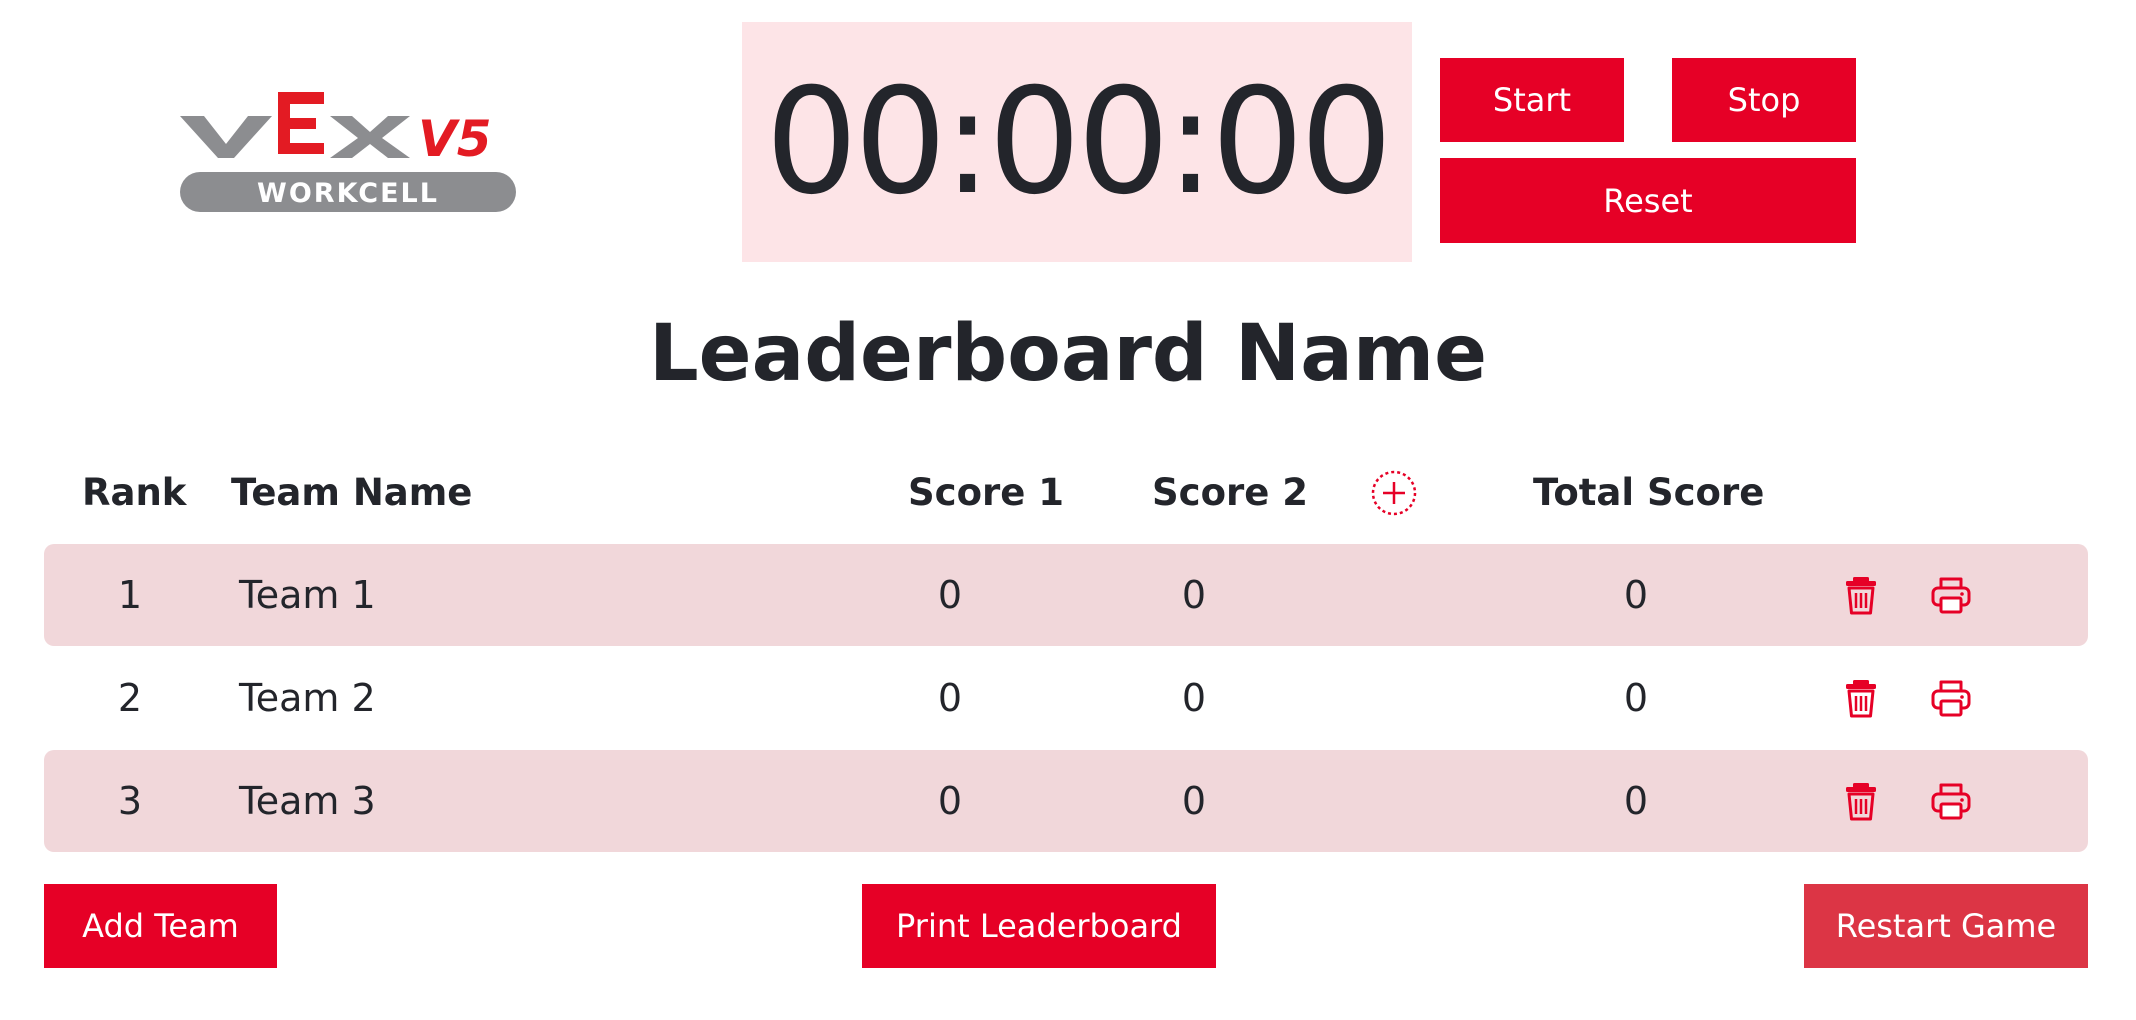  What do you see at coordinates (130, 595) in the screenshot?
I see `rank-cell: 1` at bounding box center [130, 595].